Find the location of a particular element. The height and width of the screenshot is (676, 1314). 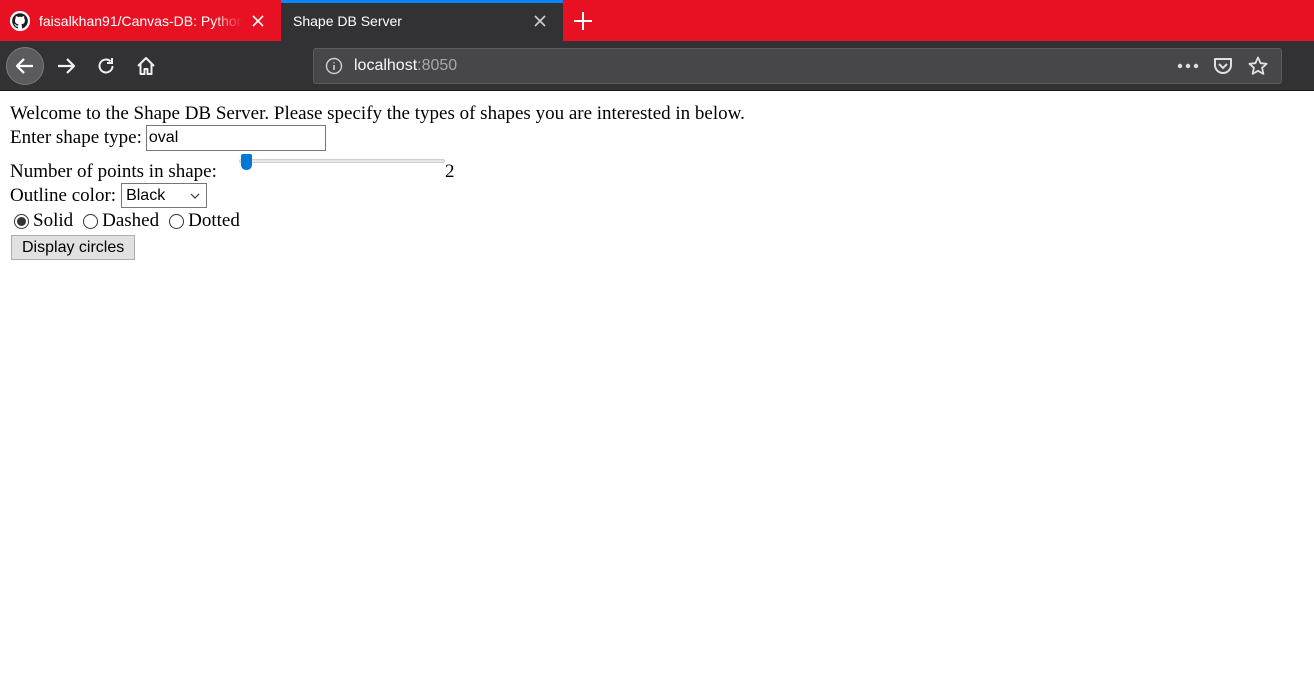

new-tab-button is located at coordinates (583, 20).